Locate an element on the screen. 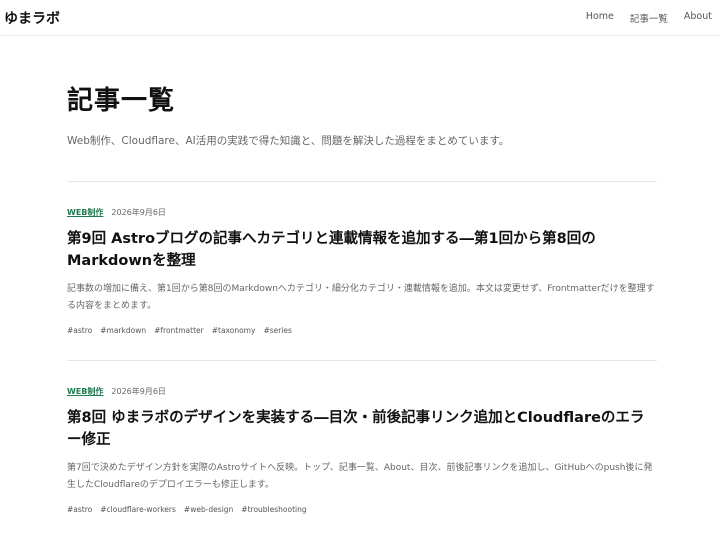 Image resolution: width=720 pixels, height=539 pixels. nav-home: Home is located at coordinates (600, 18).